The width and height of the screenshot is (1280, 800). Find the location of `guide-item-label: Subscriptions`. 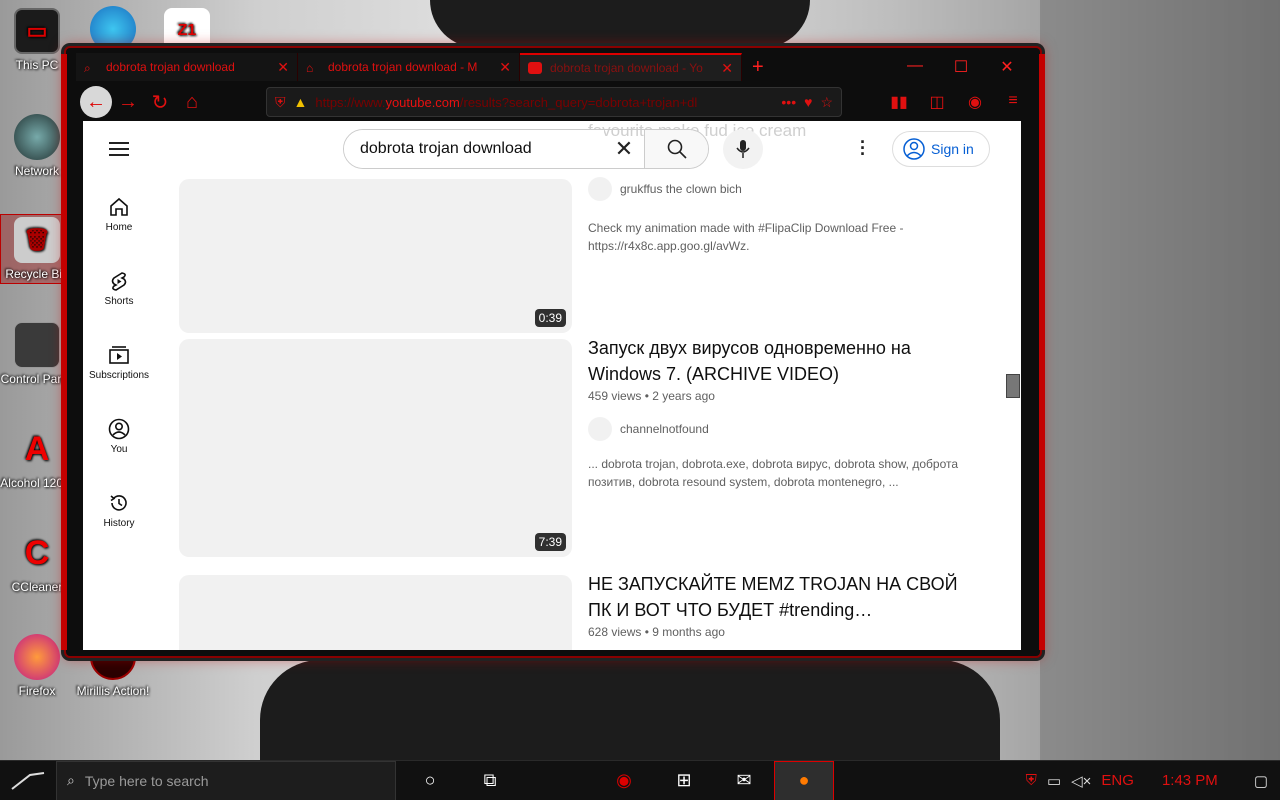

guide-item-label: Subscriptions is located at coordinates (119, 375).